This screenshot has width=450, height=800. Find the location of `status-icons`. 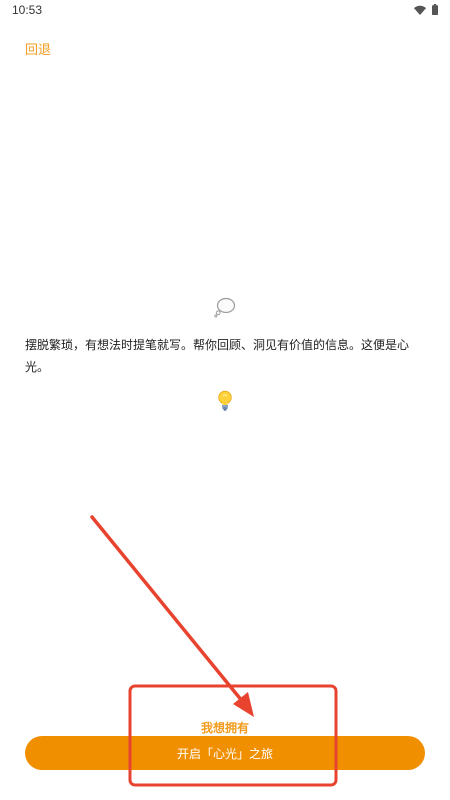

status-icons is located at coordinates (426, 9).